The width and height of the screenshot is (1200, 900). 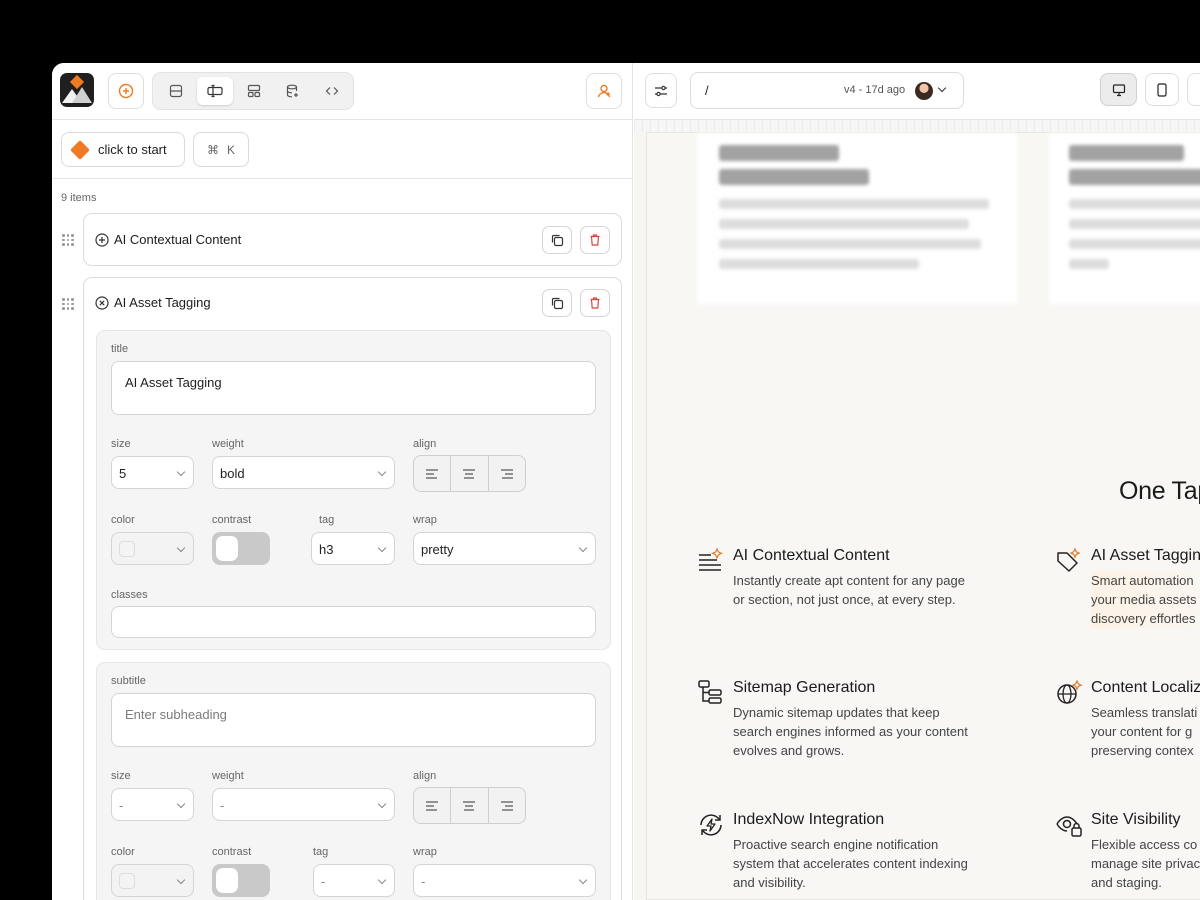 What do you see at coordinates (707, 90) in the screenshot?
I see `url-path: /` at bounding box center [707, 90].